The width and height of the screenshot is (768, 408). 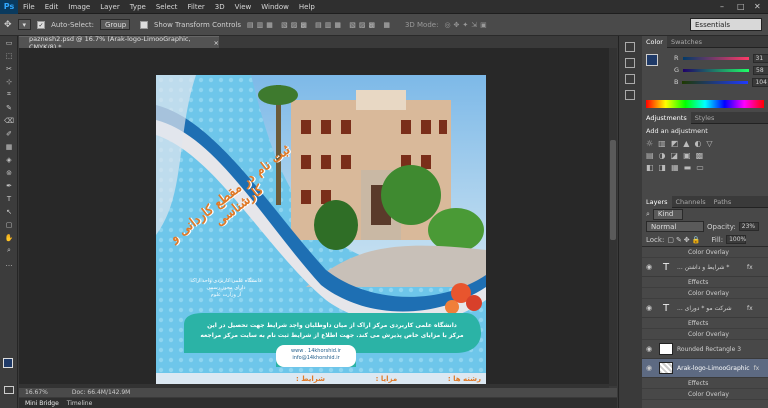 I want to click on path-select-icon: ↖, so click(x=9, y=211).